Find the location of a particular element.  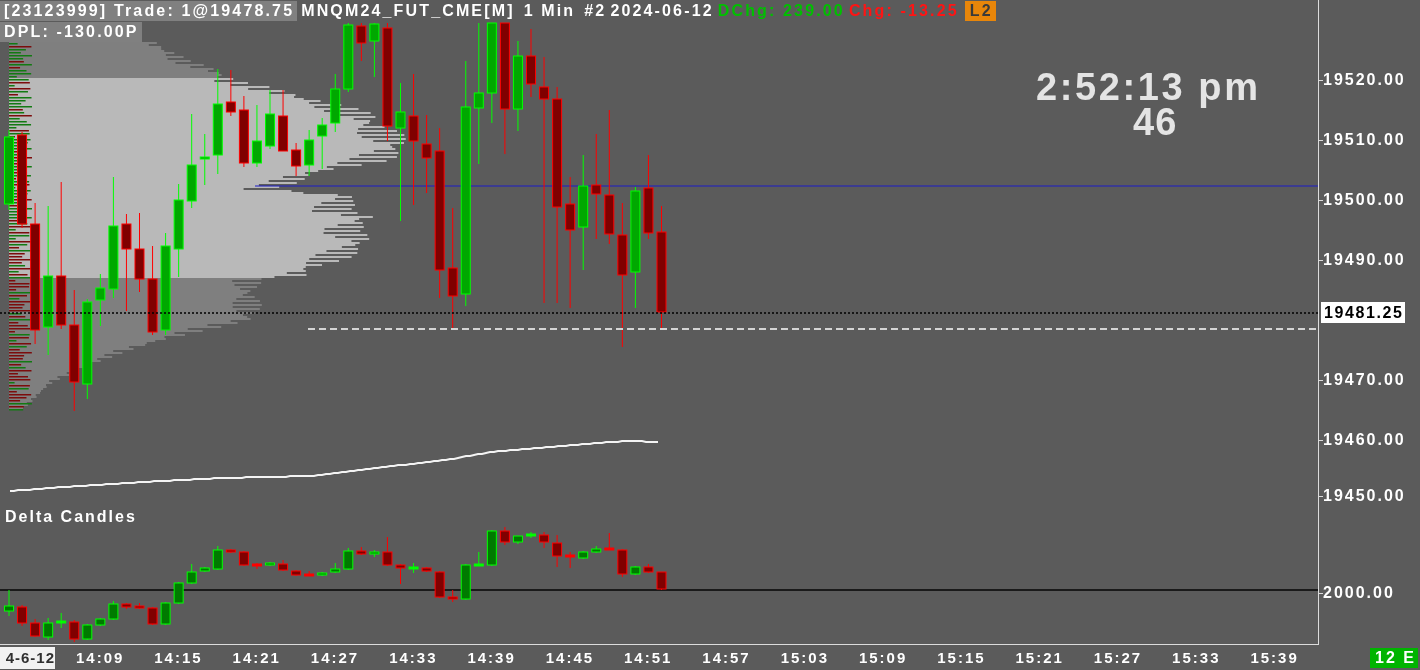

delta-axis-label: 2000.00 is located at coordinates (1359, 593).